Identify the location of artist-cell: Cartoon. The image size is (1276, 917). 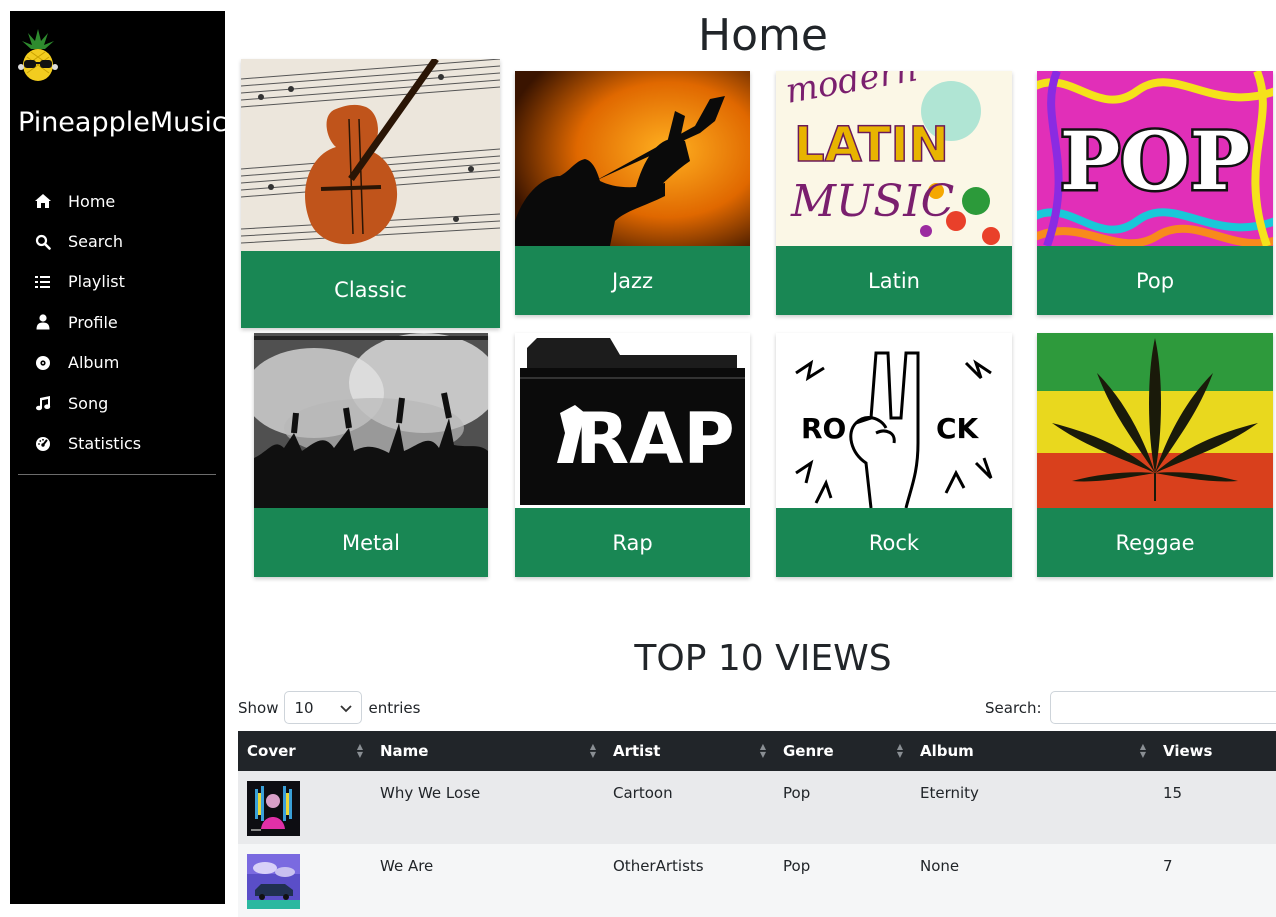
(643, 793).